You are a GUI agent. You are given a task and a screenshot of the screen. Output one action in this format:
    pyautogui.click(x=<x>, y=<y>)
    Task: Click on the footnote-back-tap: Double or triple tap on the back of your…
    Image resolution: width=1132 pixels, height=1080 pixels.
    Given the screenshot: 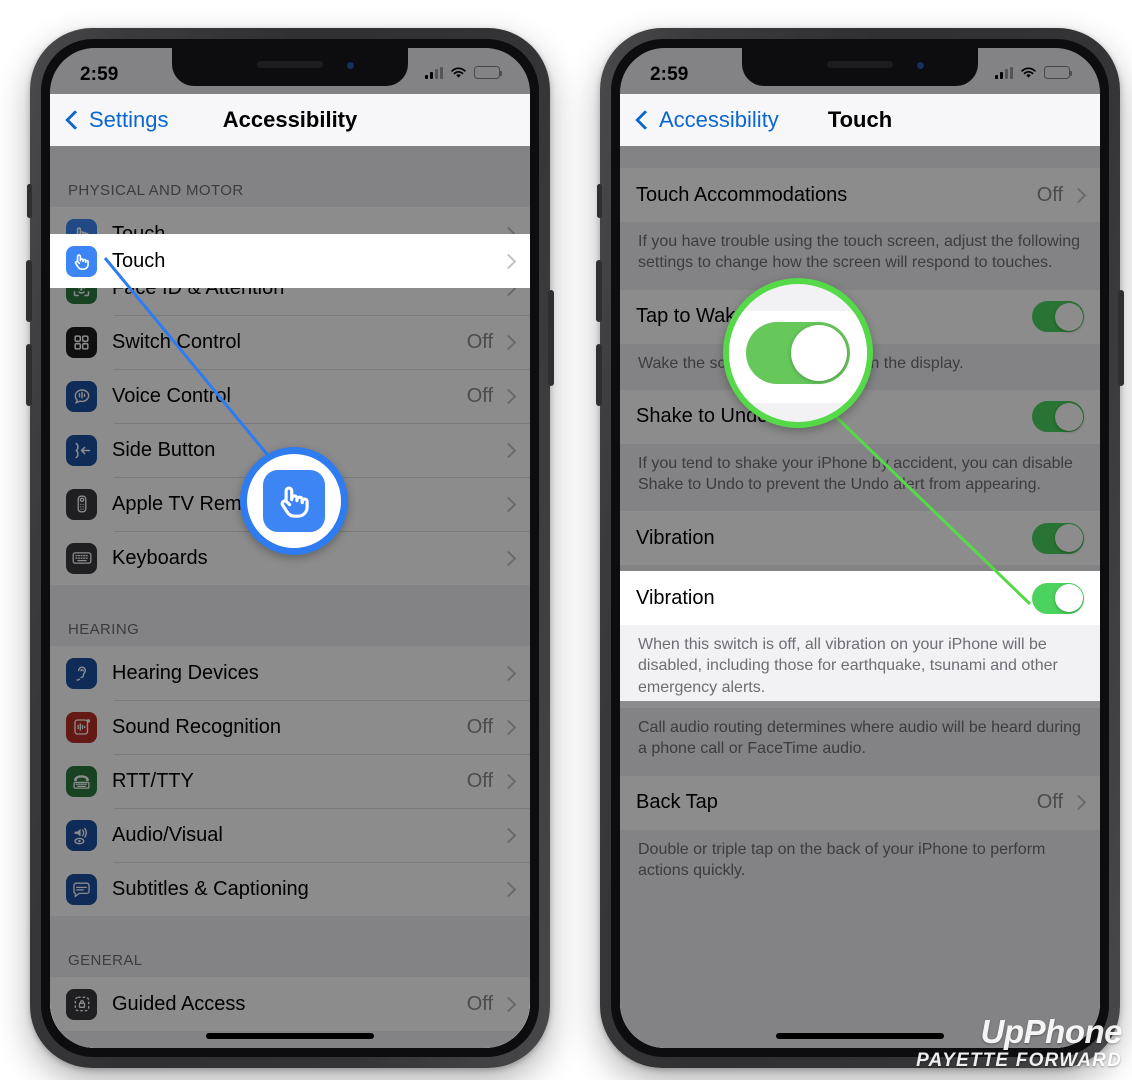 What is the action you would take?
    pyautogui.click(x=860, y=863)
    